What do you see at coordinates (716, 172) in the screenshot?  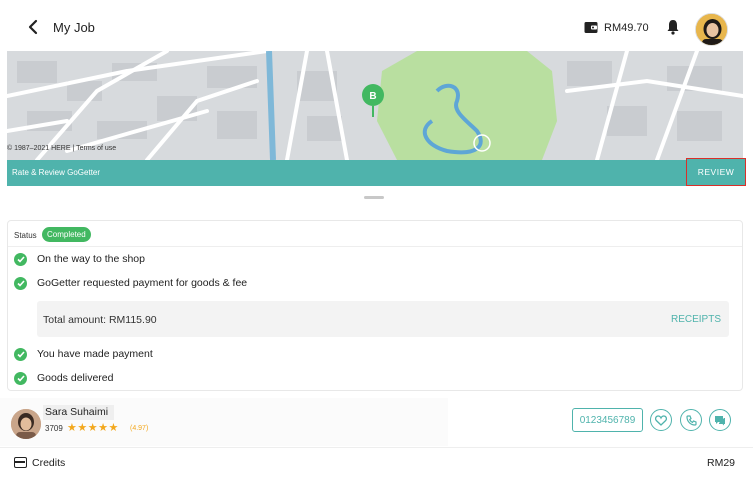 I see `review-button: REVIEW` at bounding box center [716, 172].